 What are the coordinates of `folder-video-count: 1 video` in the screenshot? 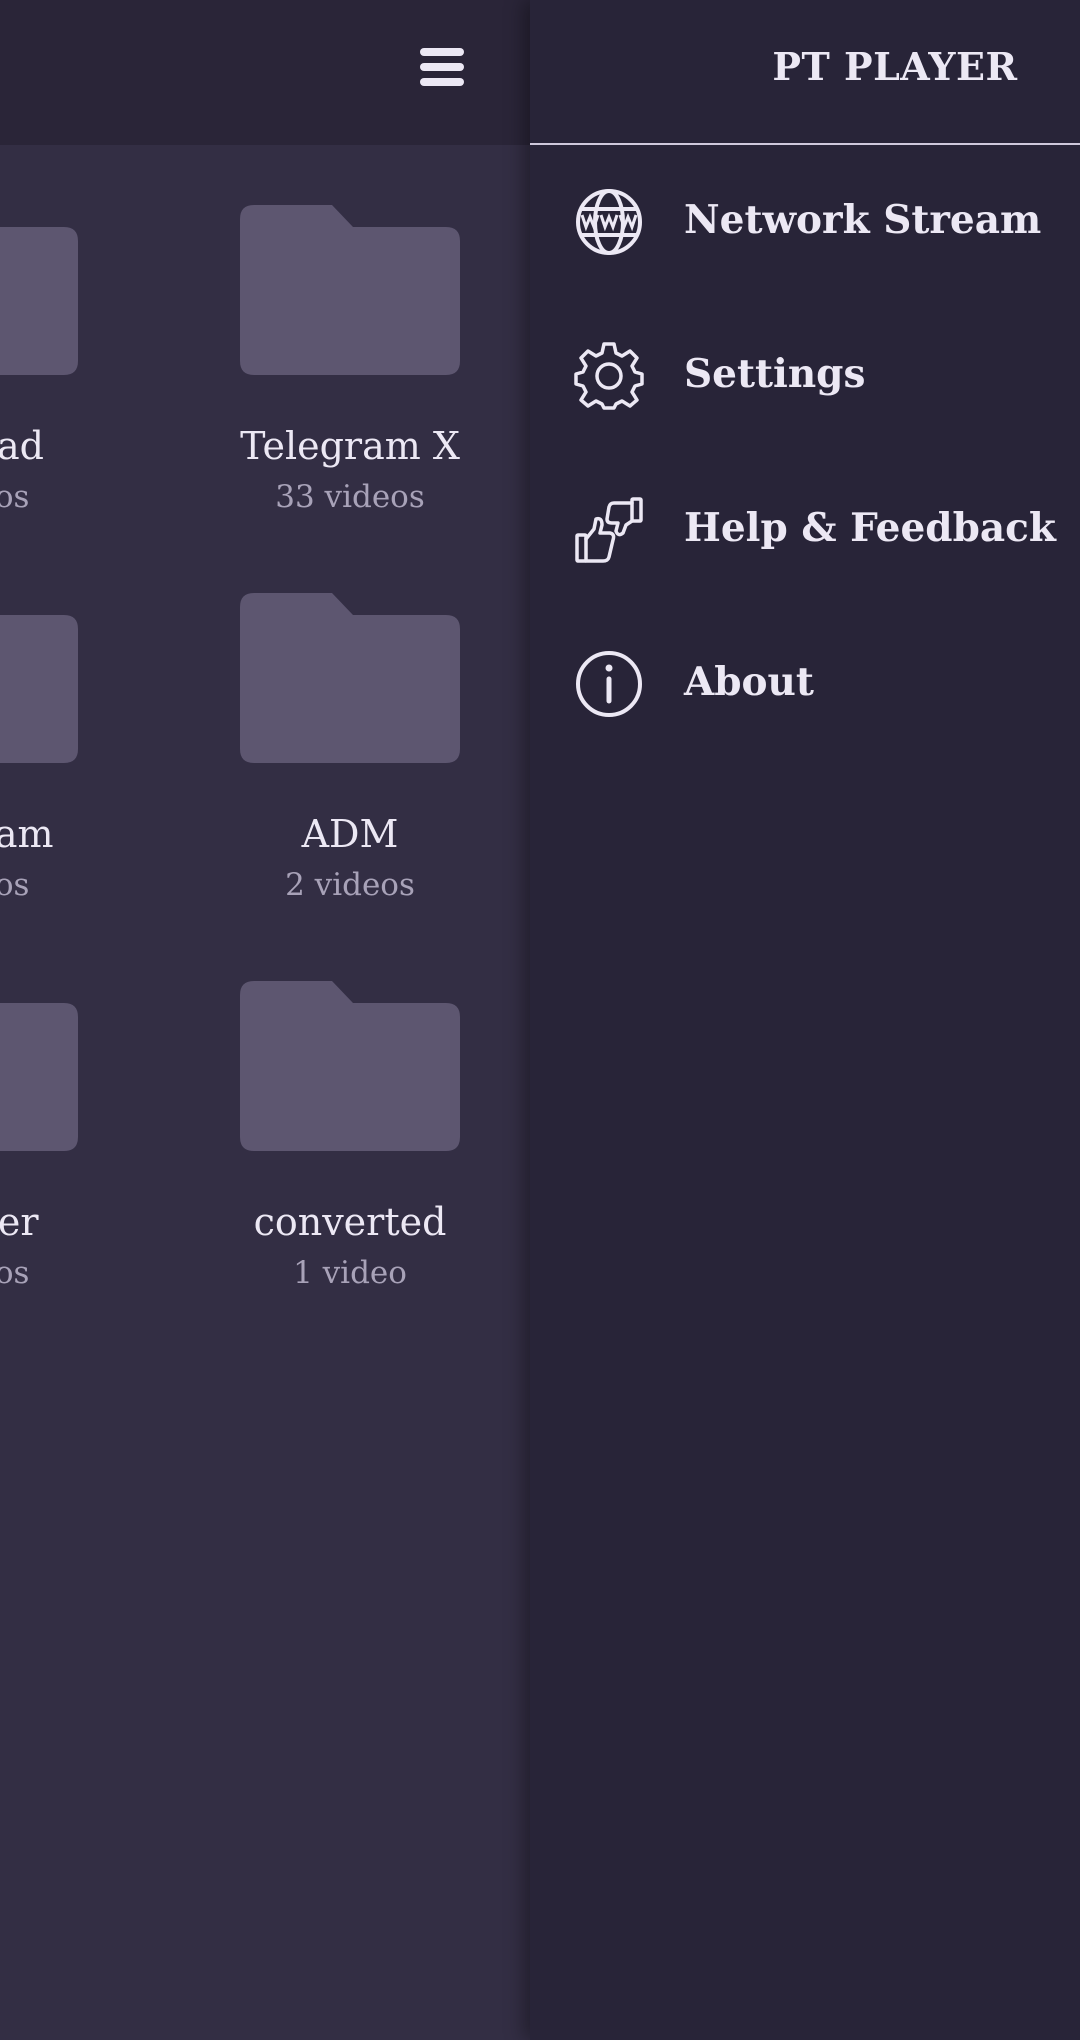 It's located at (350, 1273).